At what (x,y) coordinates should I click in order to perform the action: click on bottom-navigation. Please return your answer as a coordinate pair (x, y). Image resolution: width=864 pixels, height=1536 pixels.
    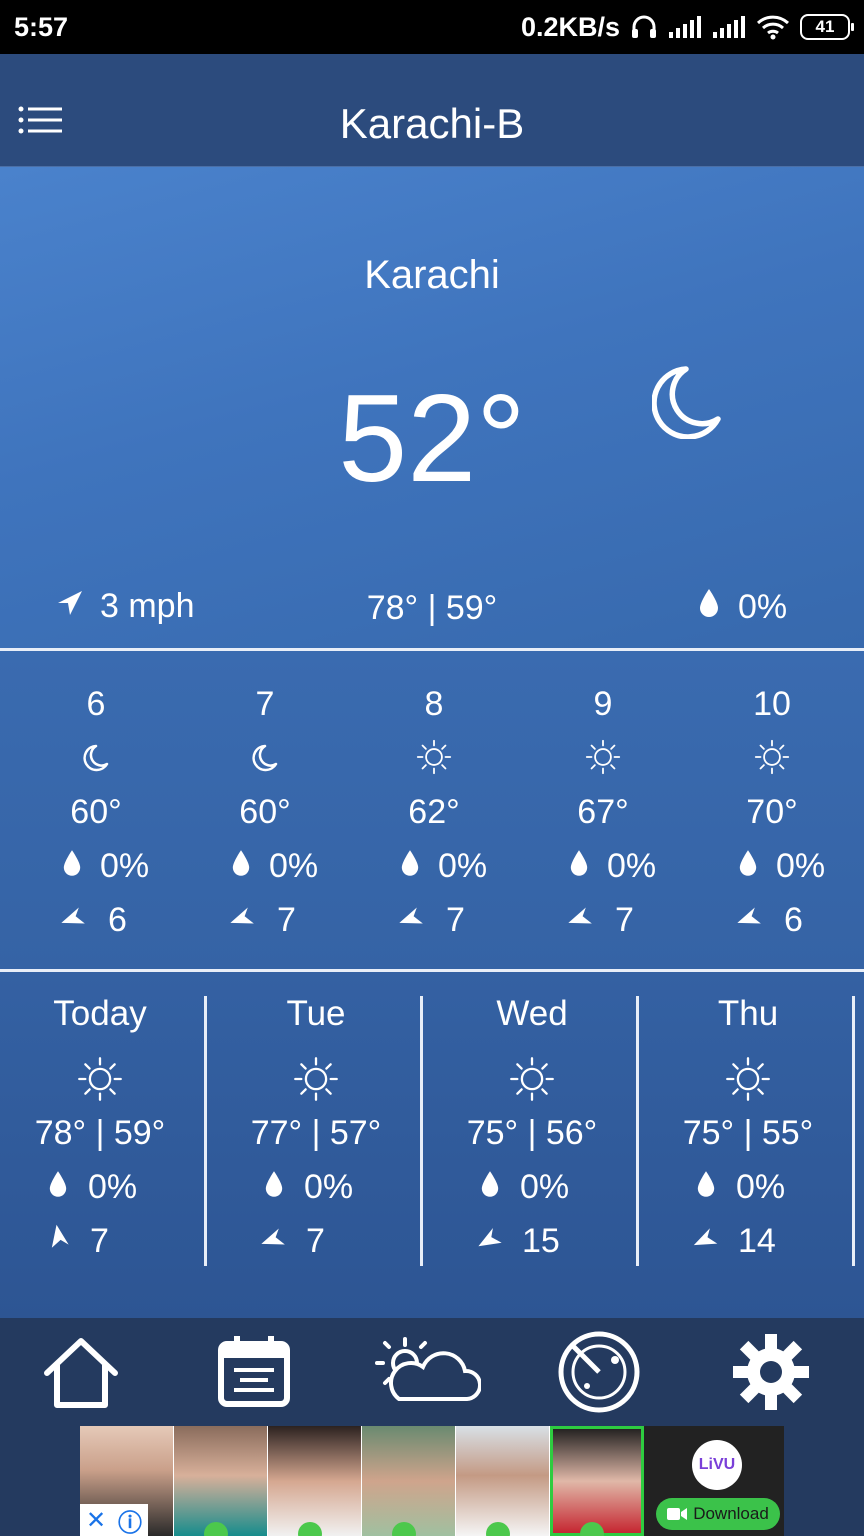
    Looking at the image, I should click on (432, 1372).